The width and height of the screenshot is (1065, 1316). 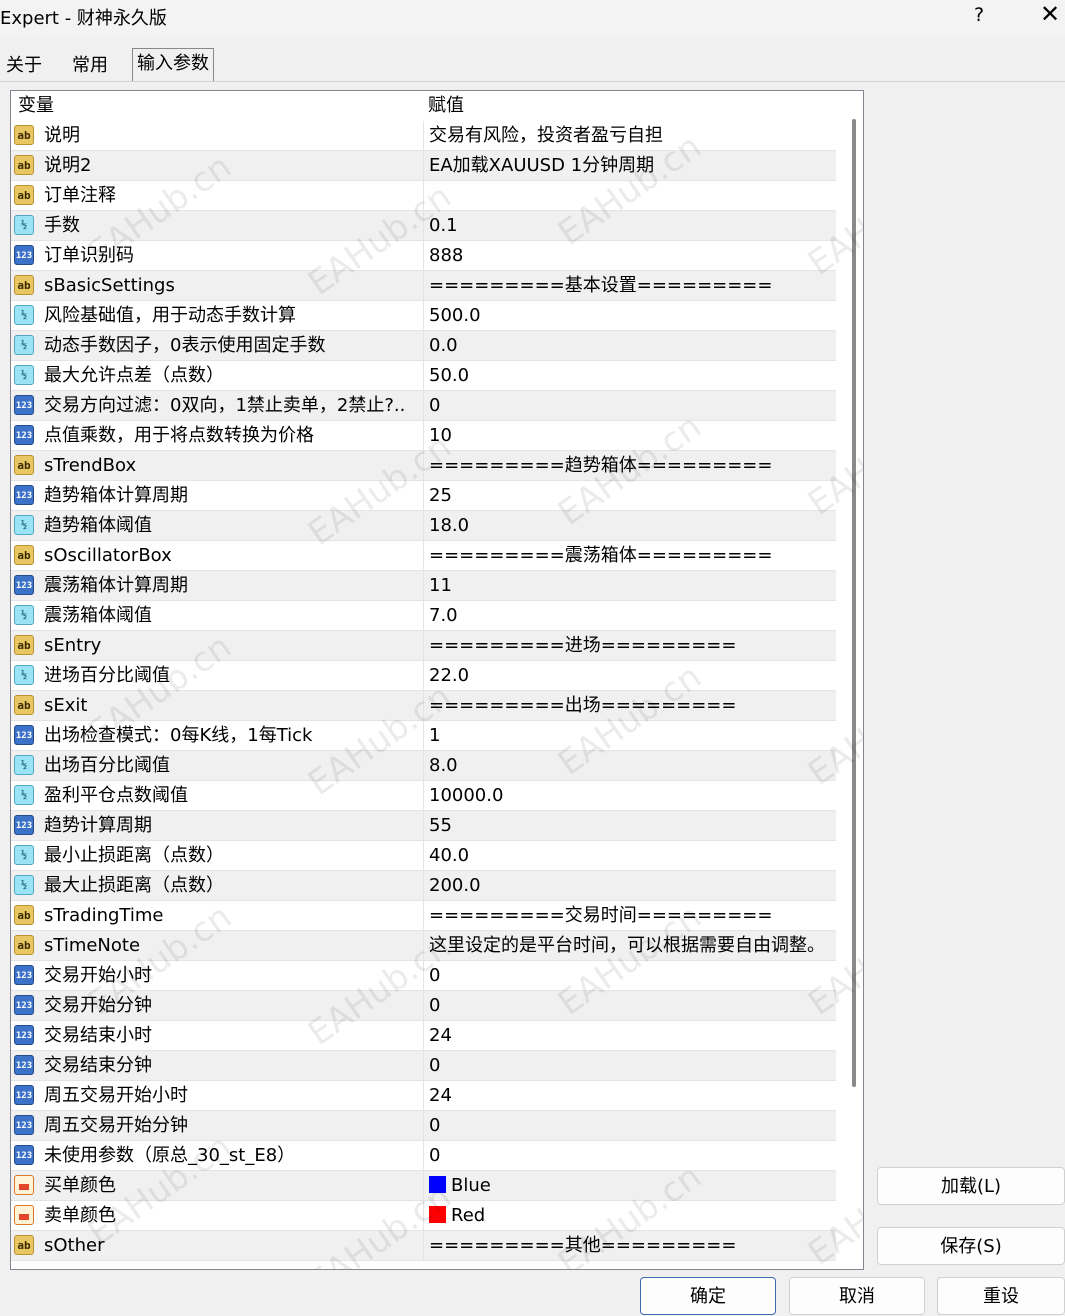 I want to click on parameter-value: 55, so click(x=629, y=826).